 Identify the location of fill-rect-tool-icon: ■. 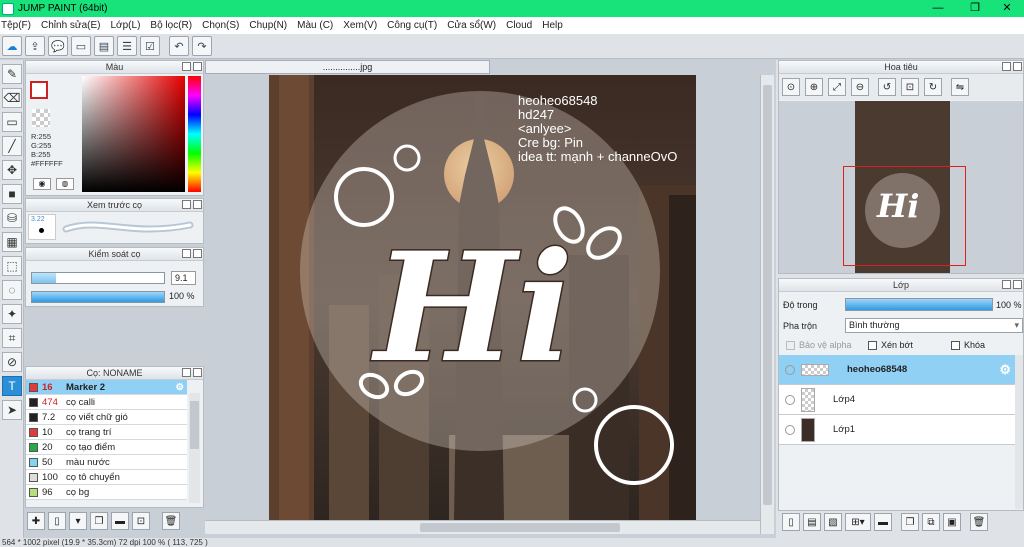
(12, 194).